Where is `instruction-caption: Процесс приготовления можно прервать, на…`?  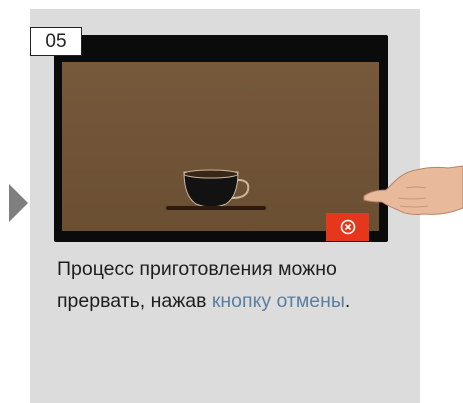
instruction-caption: Процесс приготовления можно прервать, на… is located at coordinates (234, 285).